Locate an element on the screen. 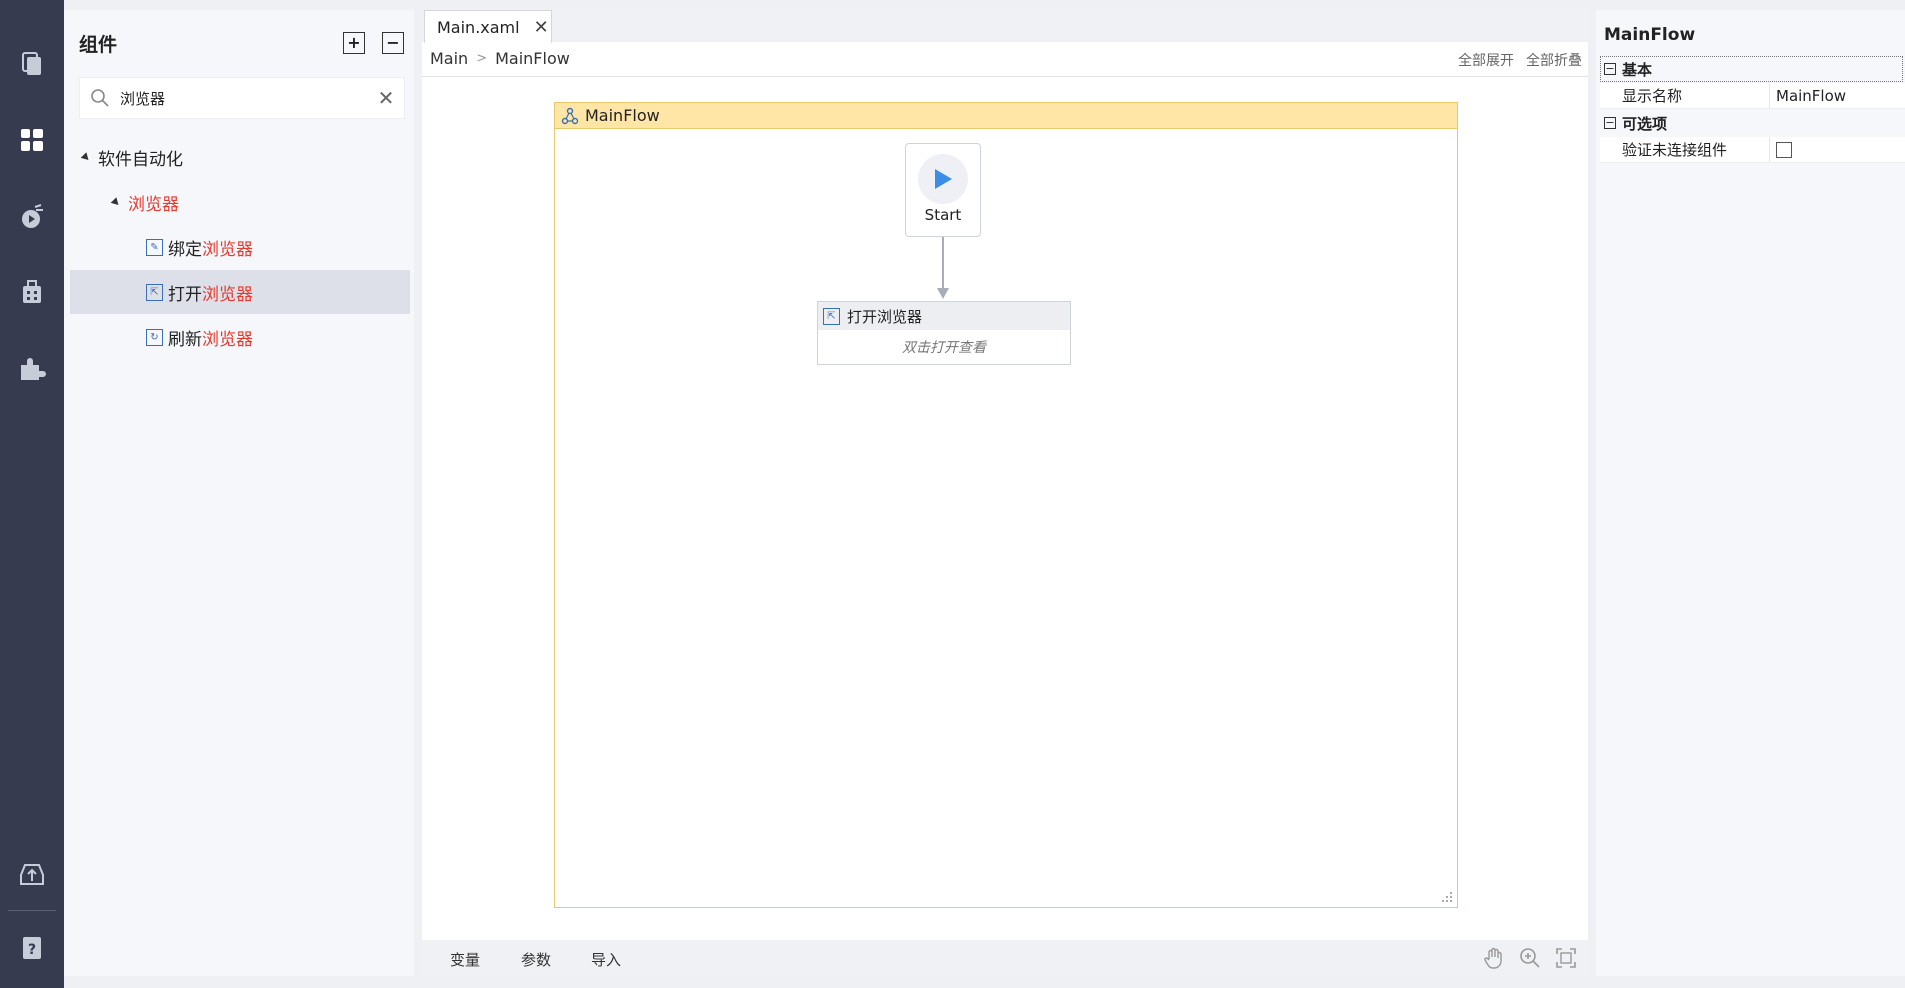  breadcrumb-mainflow: MainFlow is located at coordinates (532, 58).